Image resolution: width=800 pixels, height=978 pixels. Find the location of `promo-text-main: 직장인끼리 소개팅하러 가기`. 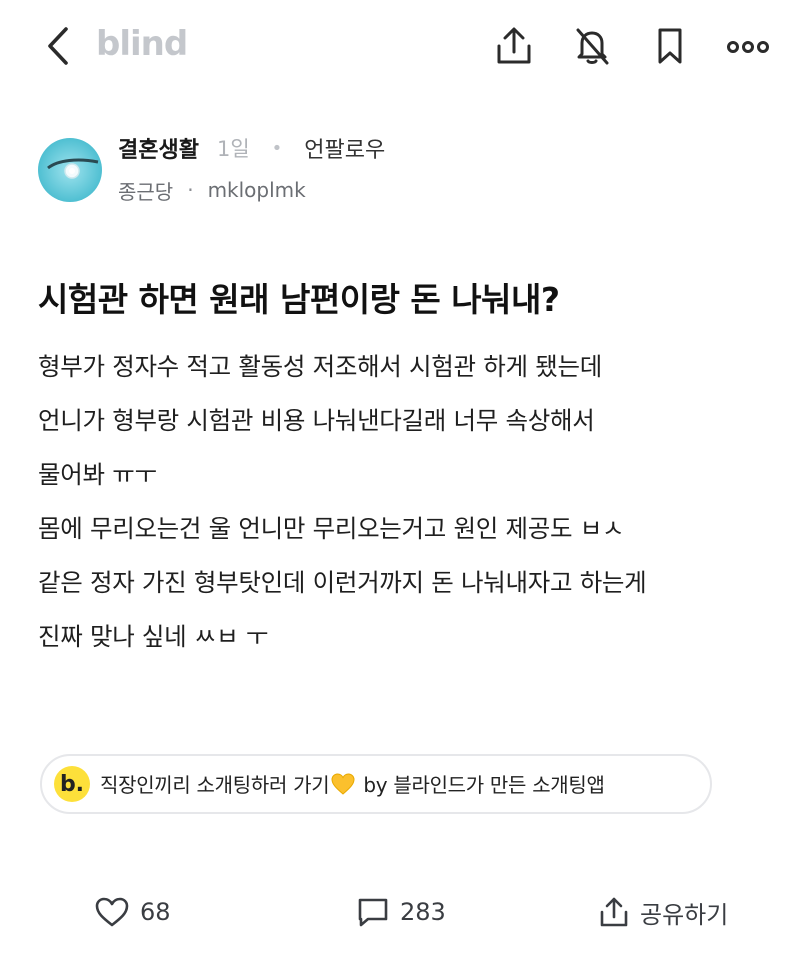

promo-text-main: 직장인끼리 소개팅하러 가기 is located at coordinates (215, 784).